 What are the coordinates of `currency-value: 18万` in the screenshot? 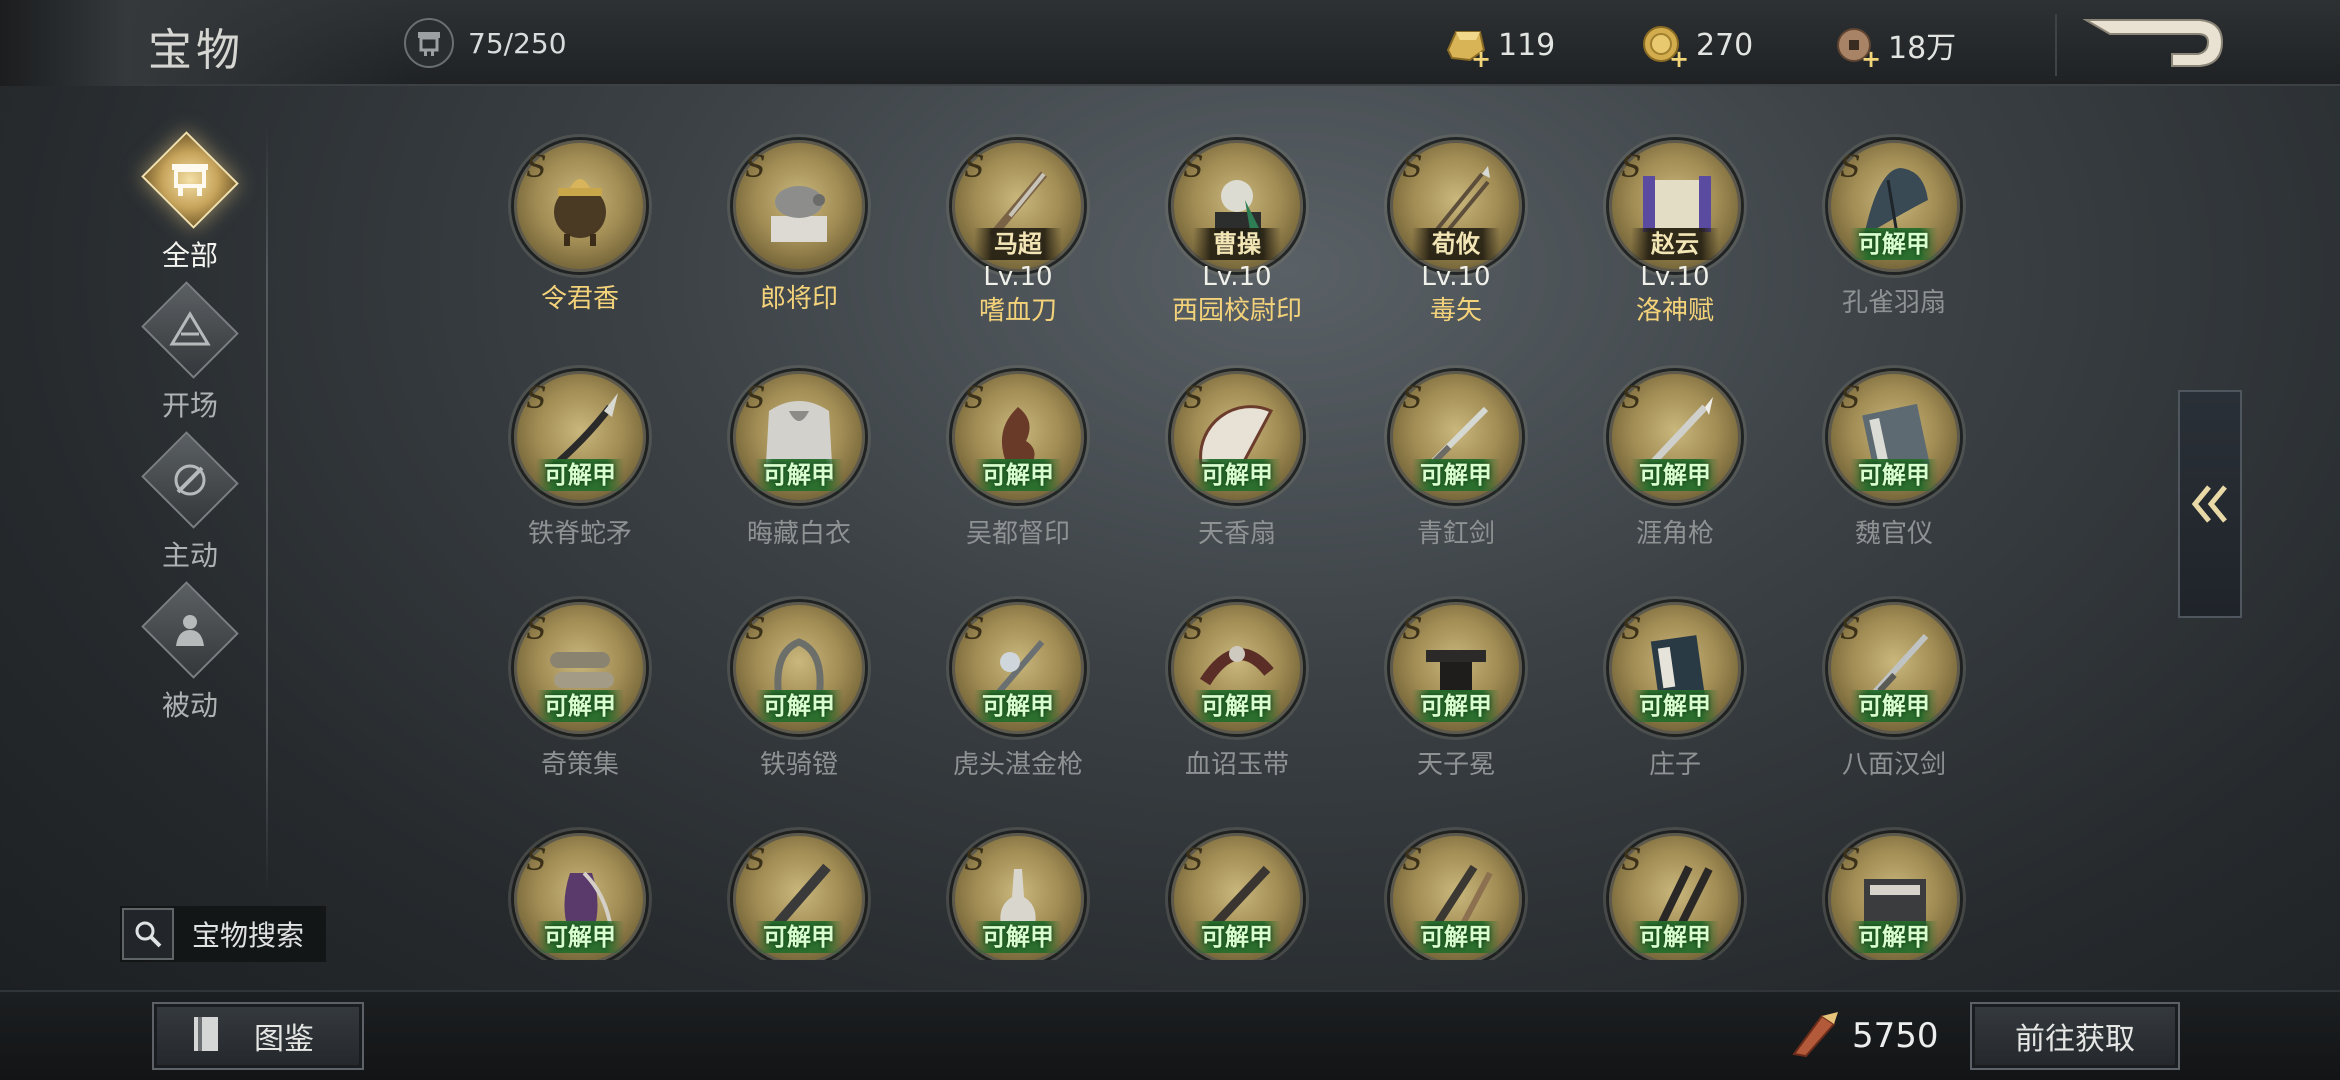 It's located at (1922, 48).